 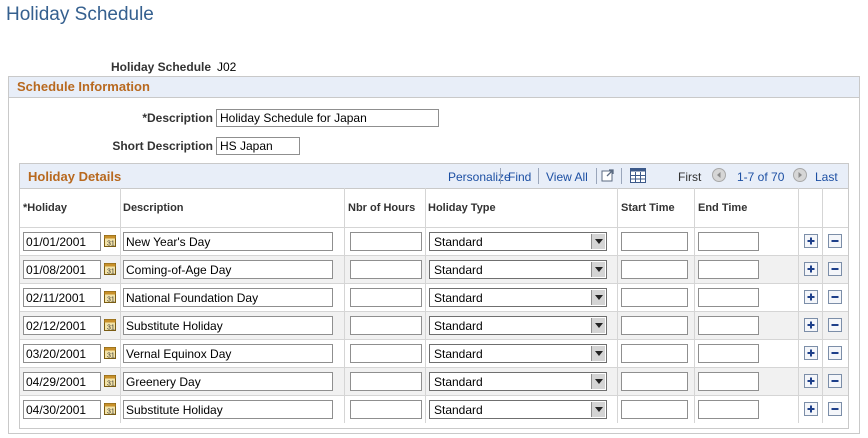 What do you see at coordinates (719, 175) in the screenshot?
I see `left-arrow-icon` at bounding box center [719, 175].